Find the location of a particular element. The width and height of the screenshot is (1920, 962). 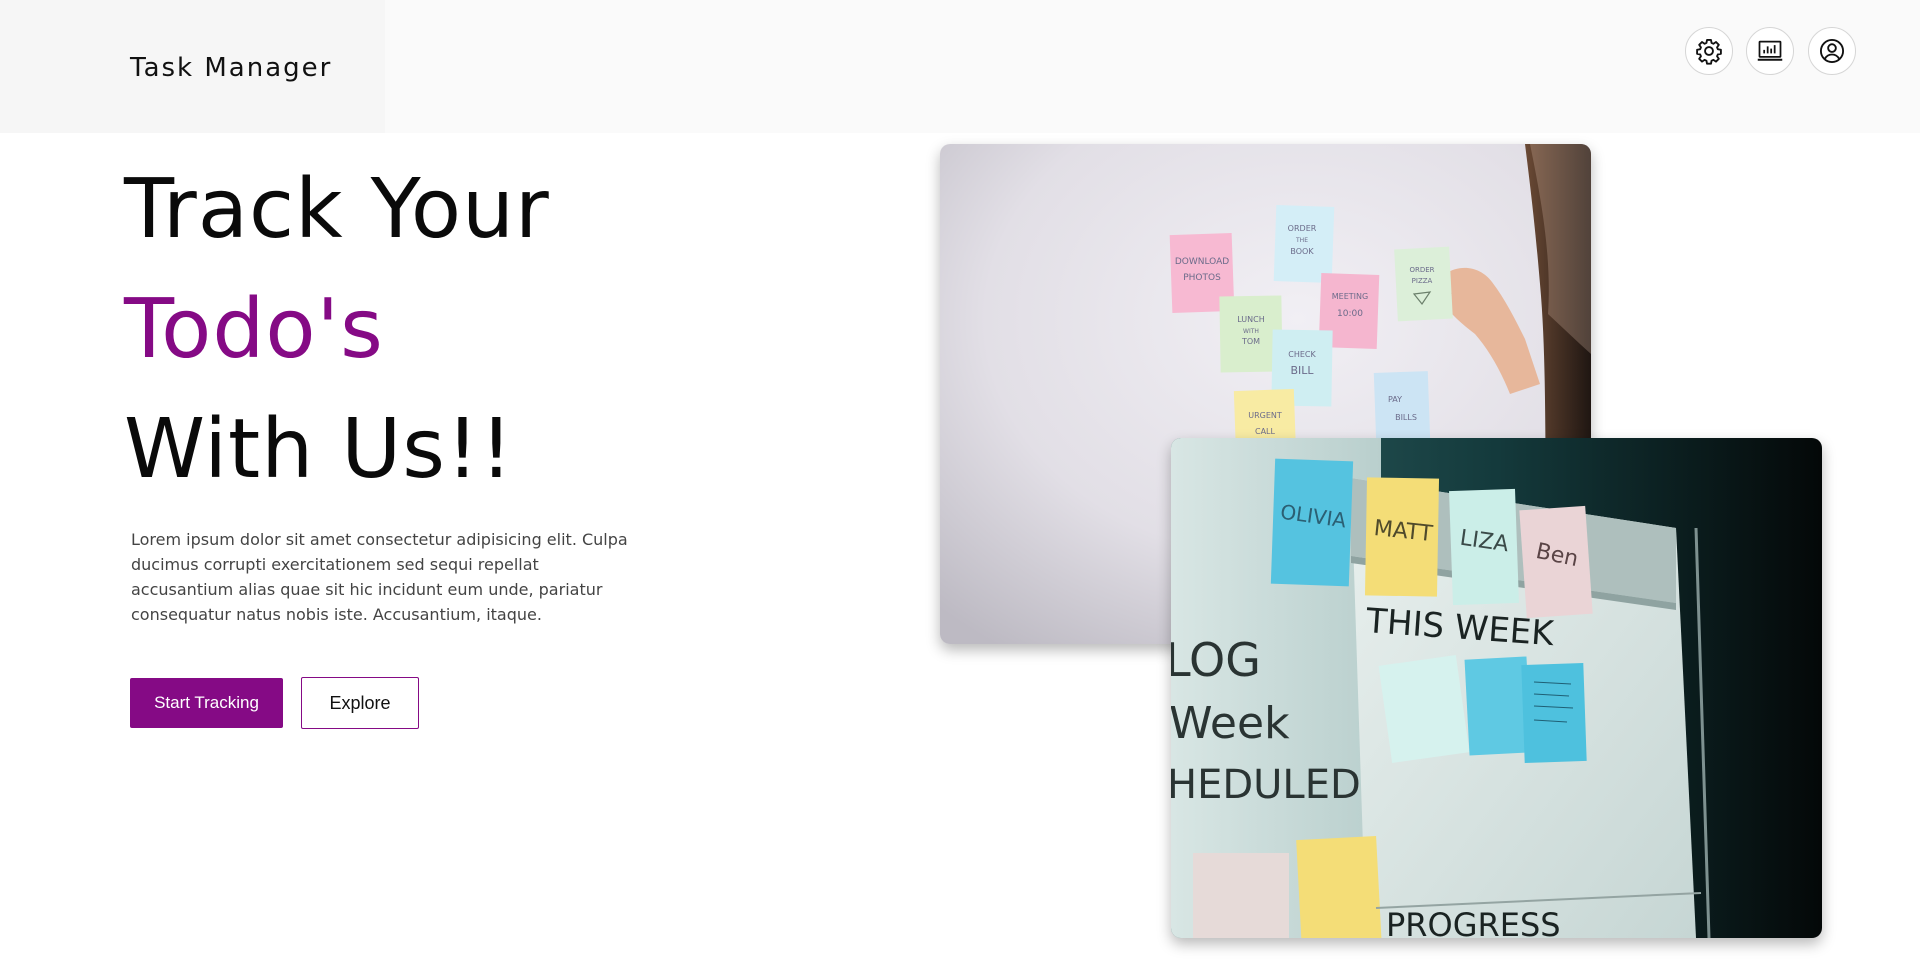

hero-line-2-accent: Todo's is located at coordinates (254, 329).